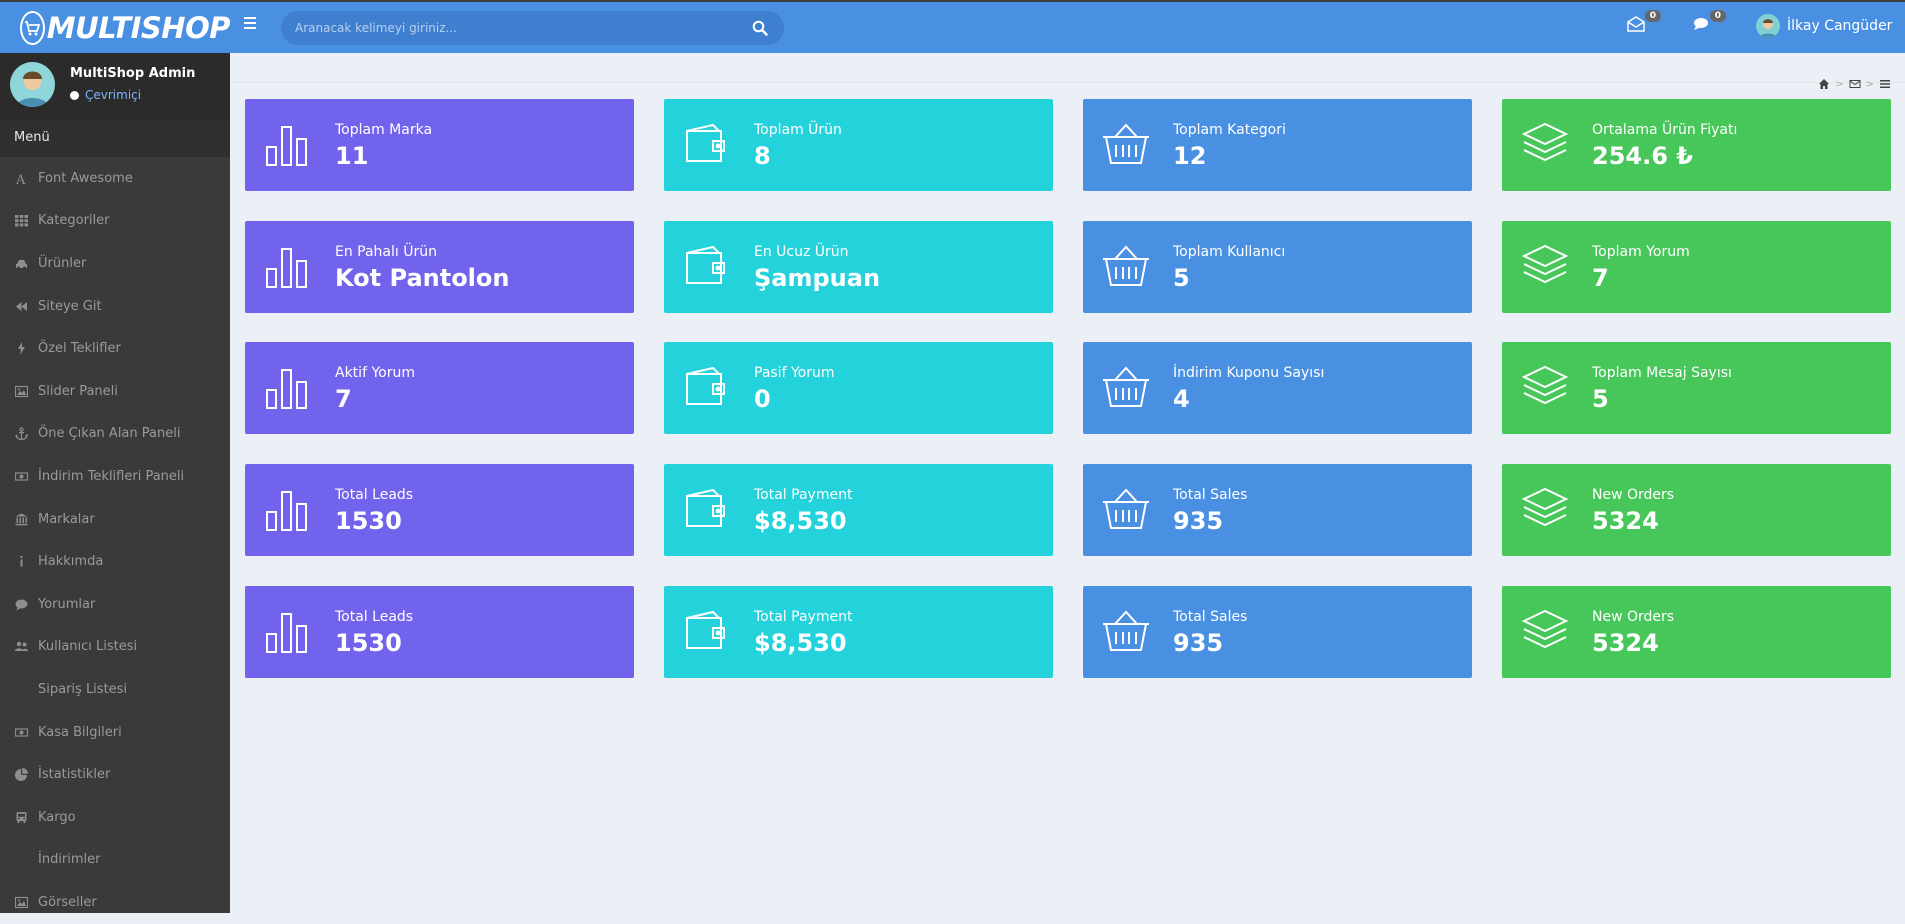 The image size is (1905, 924). I want to click on sidebar-item-kullanici-listesi: Kullanıcı Listesi, so click(115, 647).